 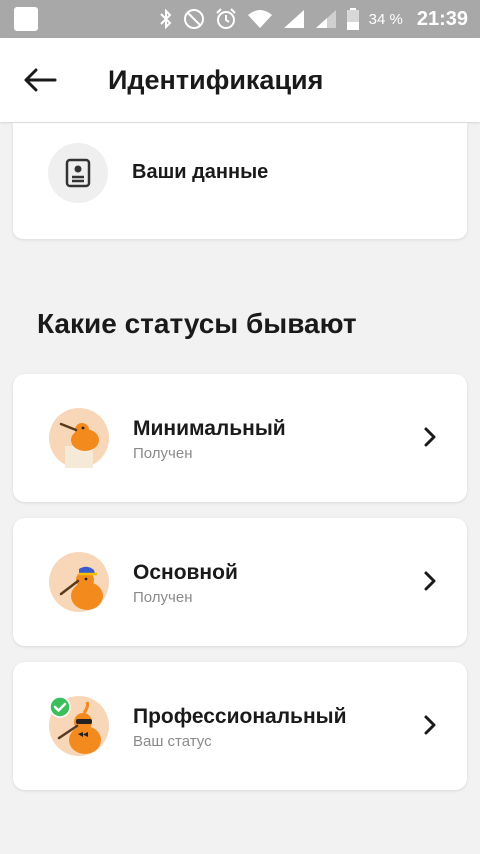 I want to click on bird-basic-avatar, so click(x=79, y=582).